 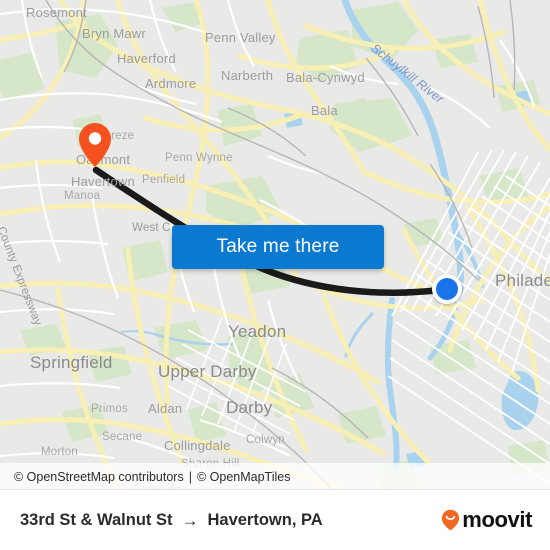 What do you see at coordinates (95, 145) in the screenshot?
I see `origin-pin` at bounding box center [95, 145].